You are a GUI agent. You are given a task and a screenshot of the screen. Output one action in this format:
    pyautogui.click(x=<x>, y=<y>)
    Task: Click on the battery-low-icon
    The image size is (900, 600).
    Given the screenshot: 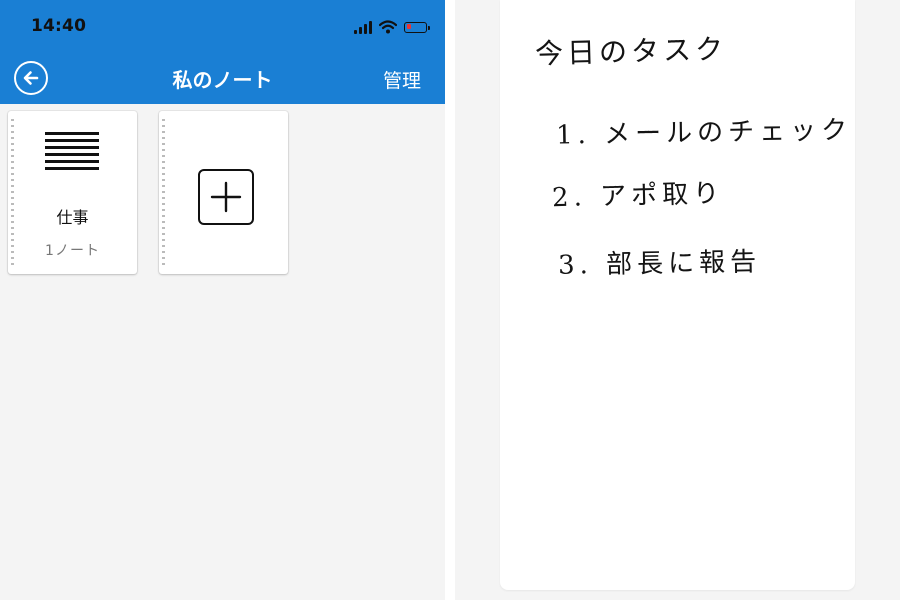 What is the action you would take?
    pyautogui.click(x=417, y=27)
    